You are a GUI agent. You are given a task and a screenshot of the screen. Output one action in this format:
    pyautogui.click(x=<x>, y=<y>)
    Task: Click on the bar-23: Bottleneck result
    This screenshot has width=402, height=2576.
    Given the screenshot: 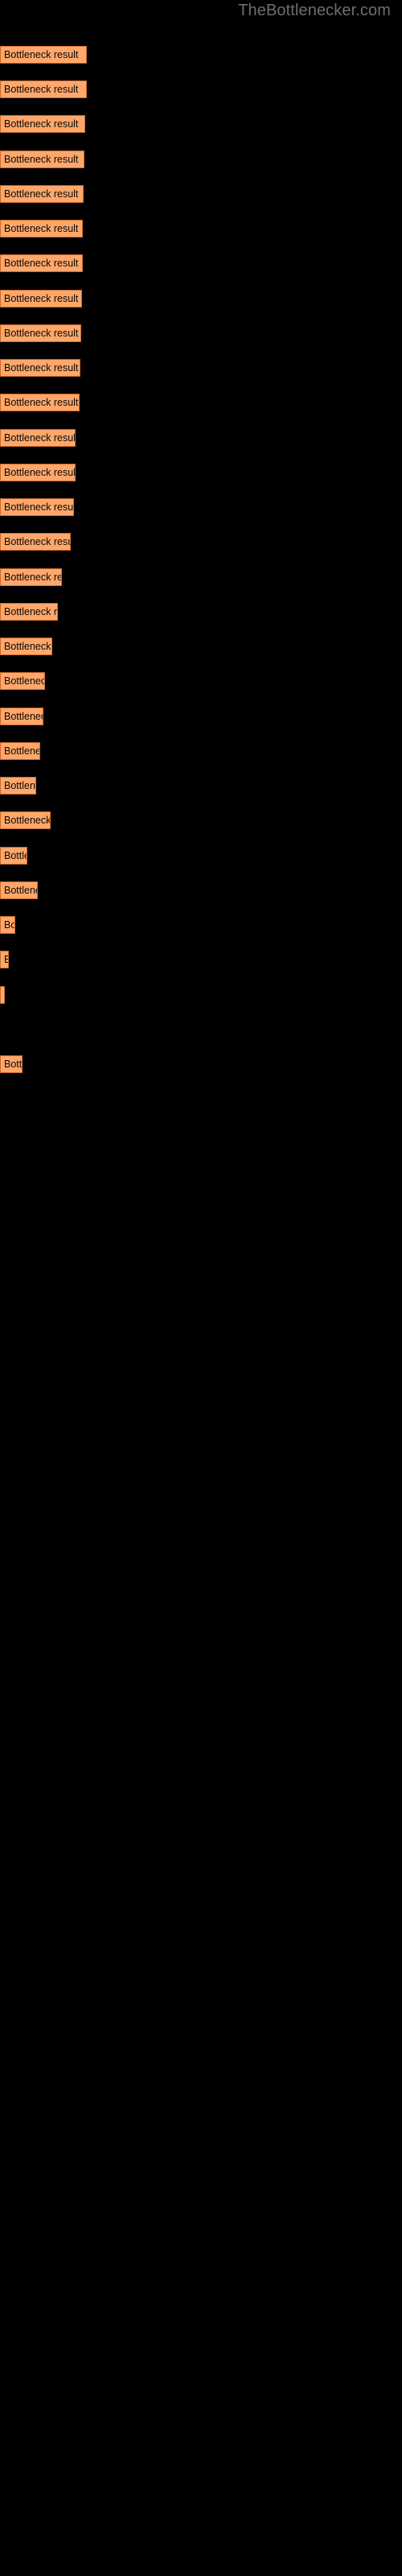 What is the action you would take?
    pyautogui.click(x=25, y=820)
    